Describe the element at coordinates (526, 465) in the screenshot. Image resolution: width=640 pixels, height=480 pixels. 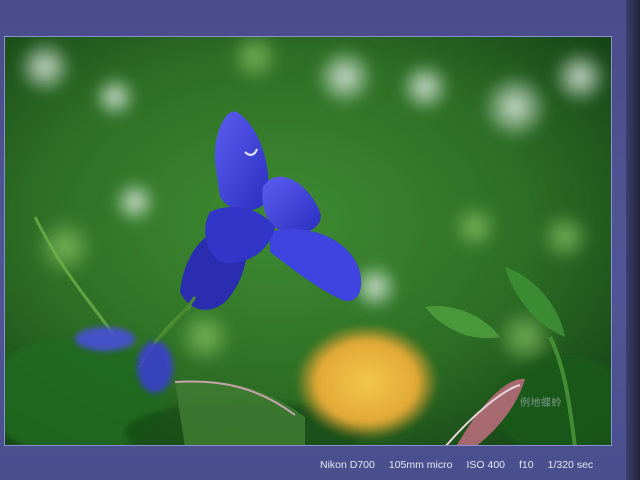
I see `exif-aperture: f10` at that location.